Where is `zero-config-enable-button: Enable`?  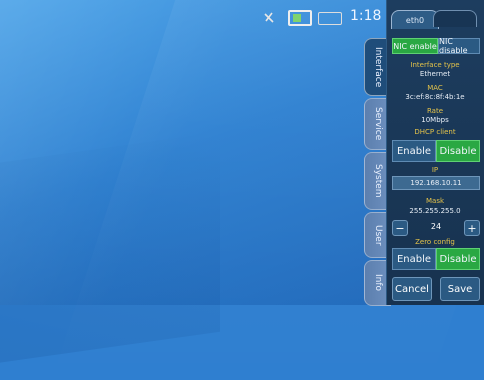
zero-config-enable-button: Enable is located at coordinates (414, 259).